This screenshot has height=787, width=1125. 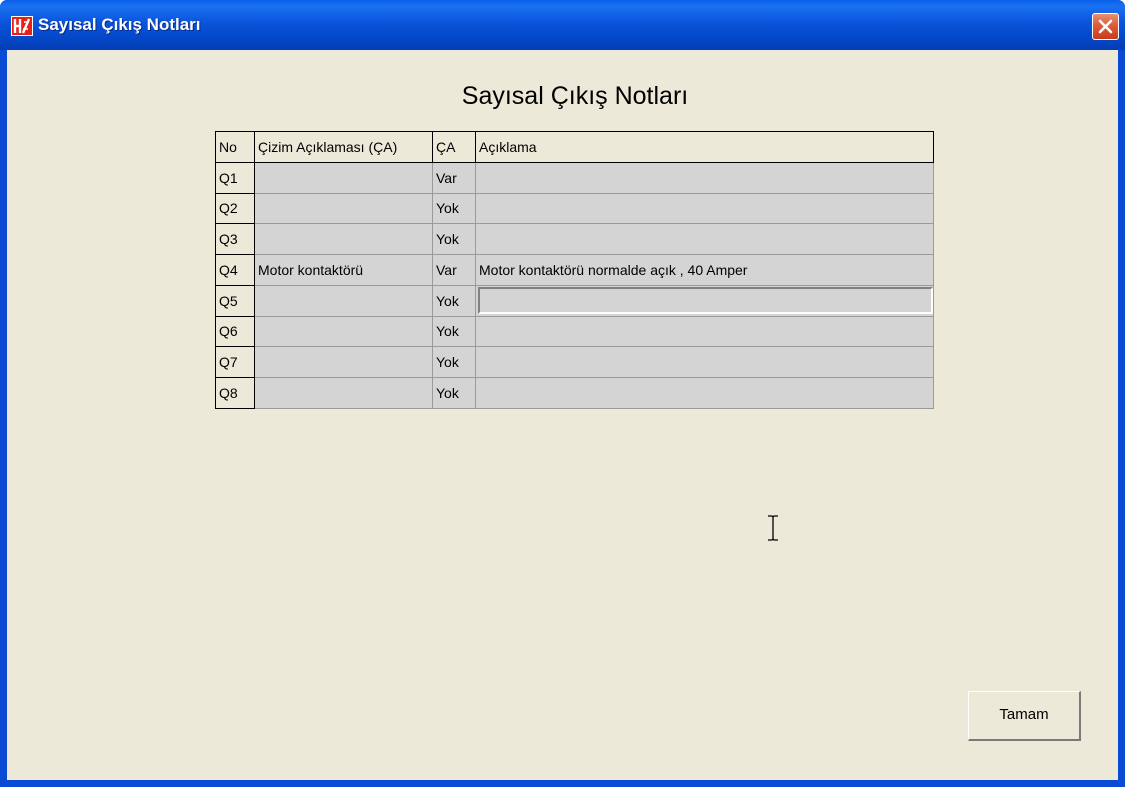 I want to click on table-row: Q5 Yok, so click(x=574, y=300).